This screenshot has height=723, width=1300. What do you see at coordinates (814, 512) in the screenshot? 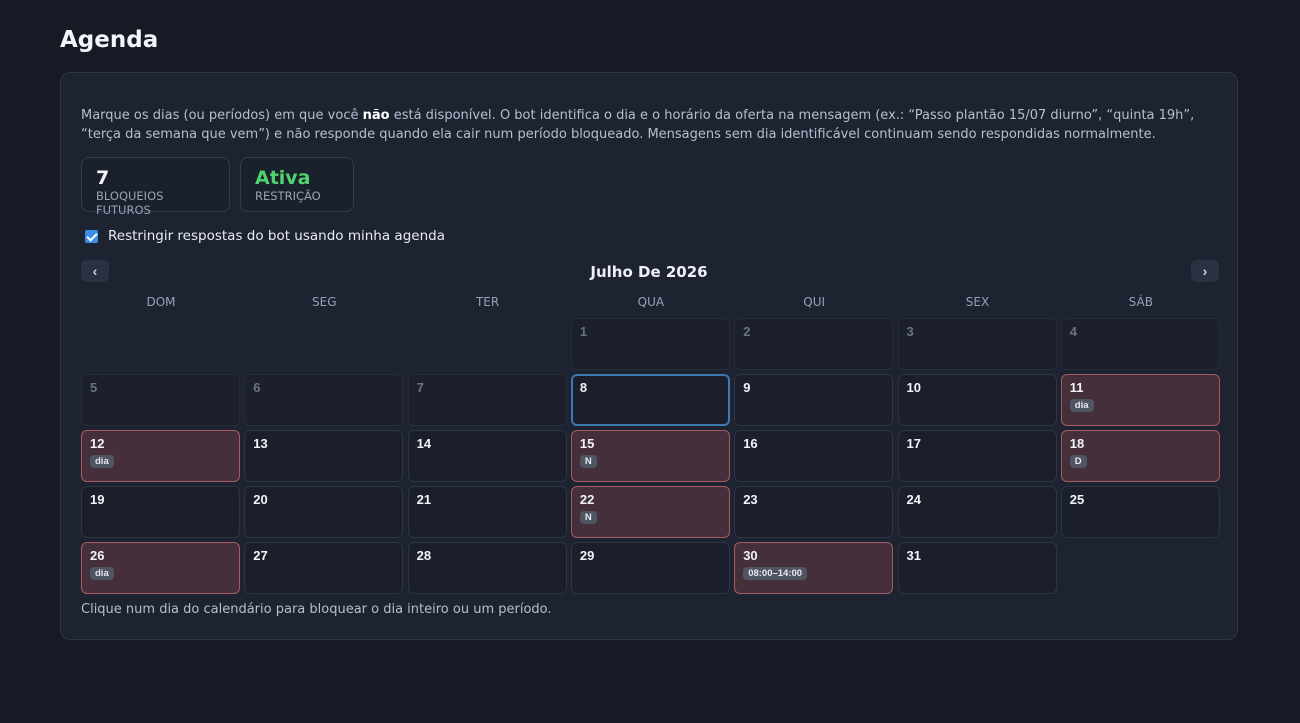
I see `calendar-day: 23` at bounding box center [814, 512].